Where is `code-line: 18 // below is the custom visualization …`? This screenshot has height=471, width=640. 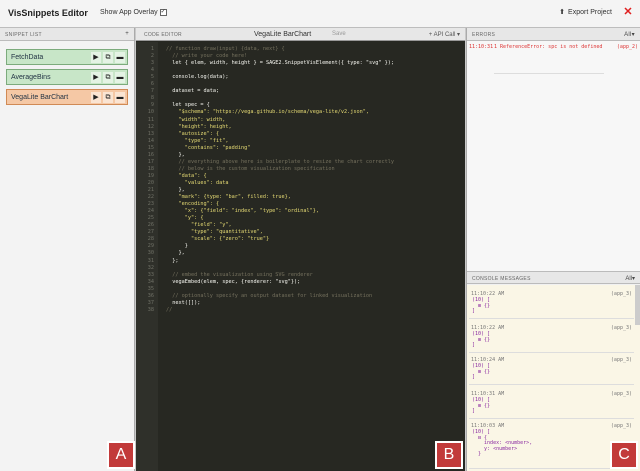
code-line: 18 // below is the custom visualization … is located at coordinates (300, 169).